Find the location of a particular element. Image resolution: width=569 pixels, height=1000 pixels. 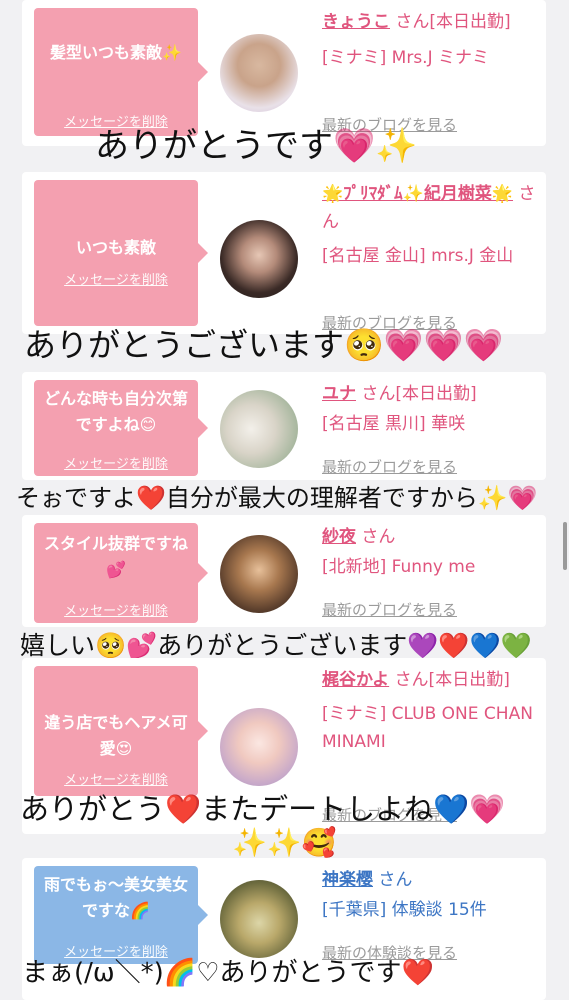

caption-text: 嬉しい🥺💕ありがとうございます💜❤️💙💚 is located at coordinates (276, 645).